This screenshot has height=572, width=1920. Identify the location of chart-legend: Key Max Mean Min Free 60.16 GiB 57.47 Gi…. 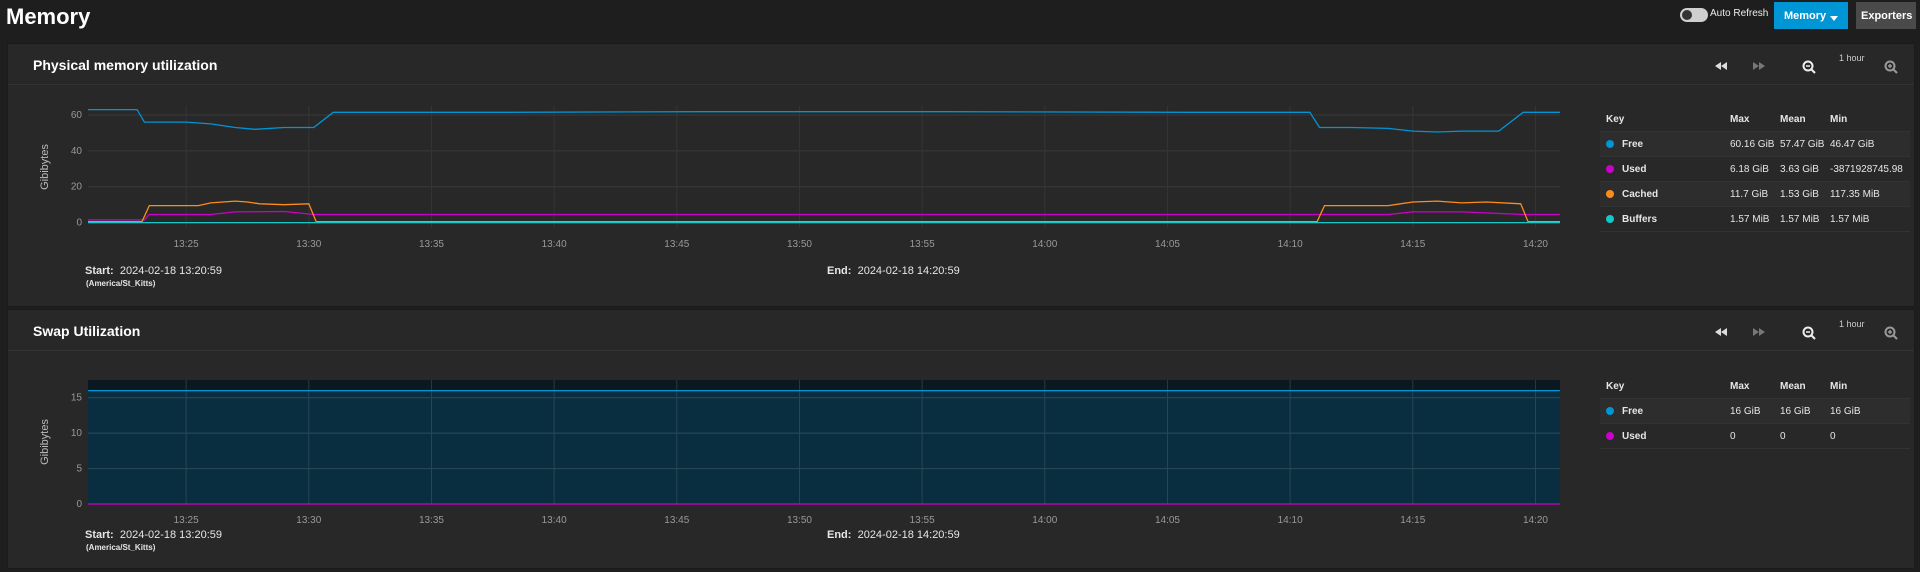
(1755, 169).